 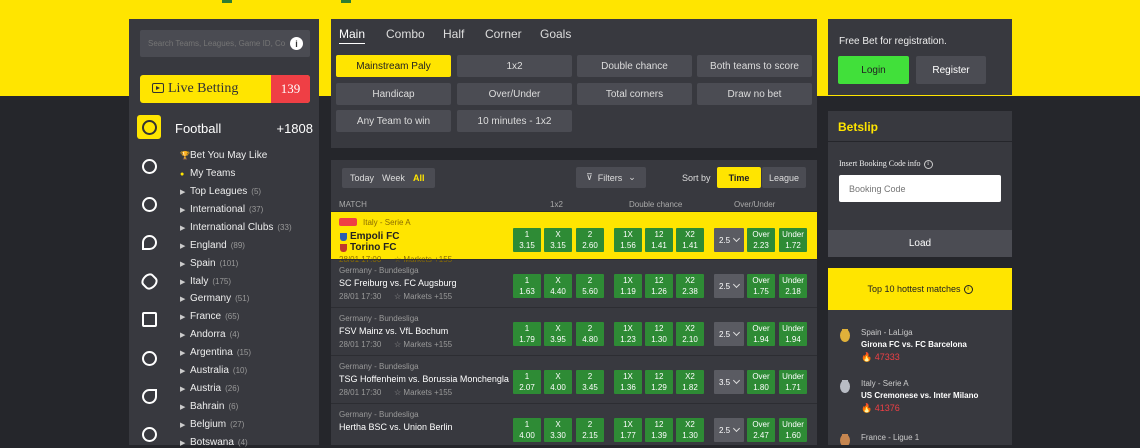 I want to click on sidebar-item: ▶ Germany (51), so click(x=214, y=298).